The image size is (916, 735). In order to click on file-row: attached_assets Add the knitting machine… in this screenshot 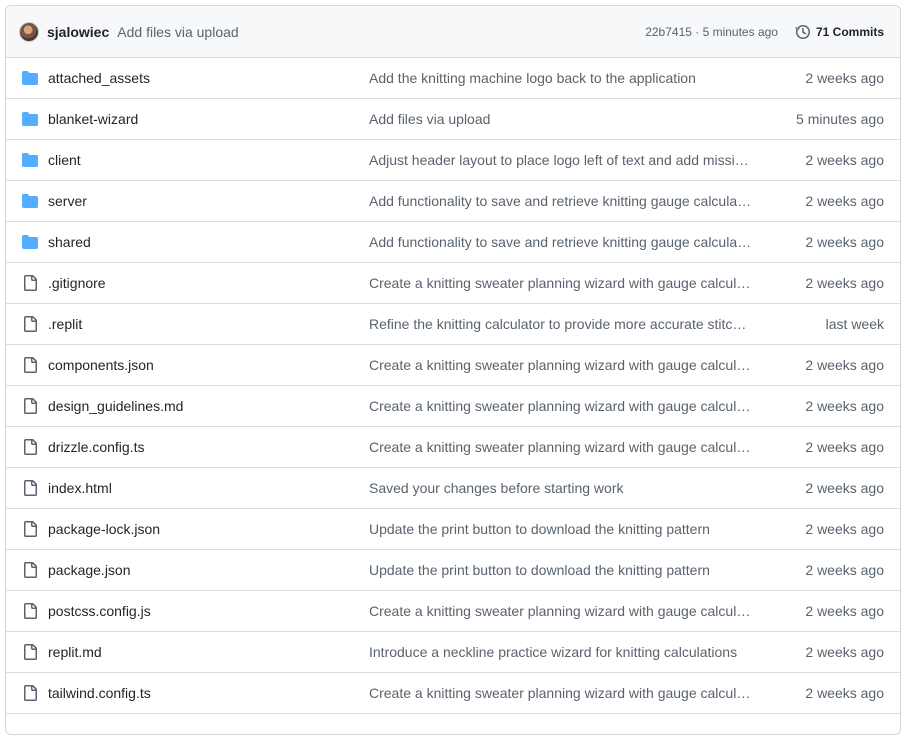, I will do `click(453, 78)`.